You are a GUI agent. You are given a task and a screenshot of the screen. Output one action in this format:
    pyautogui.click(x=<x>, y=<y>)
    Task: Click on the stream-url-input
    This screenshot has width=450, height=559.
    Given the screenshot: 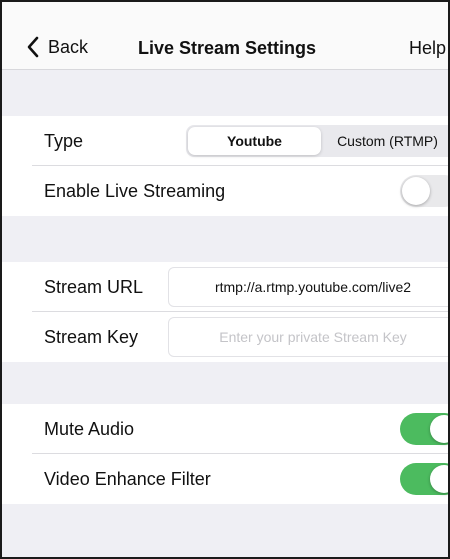 What is the action you would take?
    pyautogui.click(x=308, y=287)
    